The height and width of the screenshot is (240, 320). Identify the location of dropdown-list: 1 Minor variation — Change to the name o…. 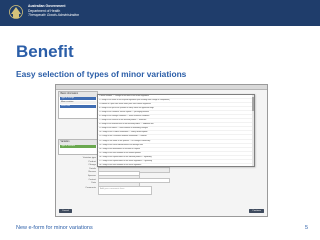
(176, 130).